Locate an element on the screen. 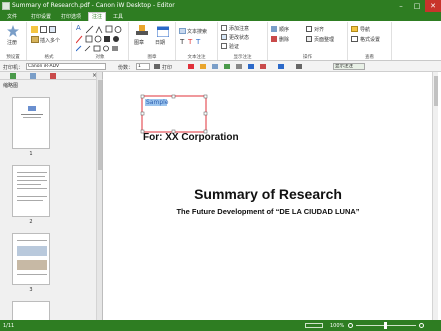 The height and width of the screenshot is (331, 441). app-icon is located at coordinates (6, 6).